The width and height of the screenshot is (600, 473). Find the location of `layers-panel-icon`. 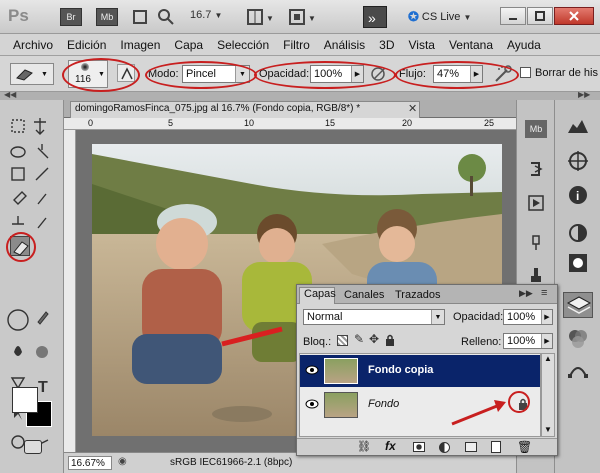

layers-panel-icon is located at coordinates (578, 305).